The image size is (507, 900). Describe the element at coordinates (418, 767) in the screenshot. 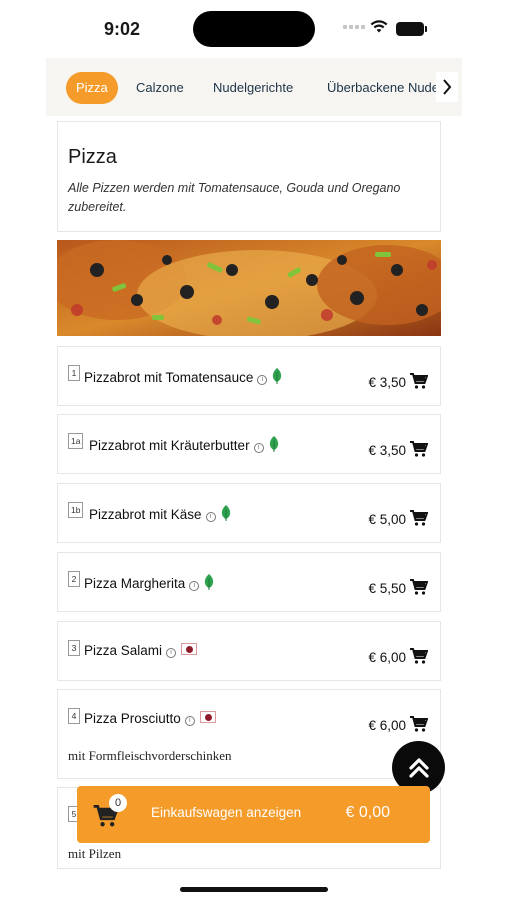

I see `double-chevron-up-icon` at that location.